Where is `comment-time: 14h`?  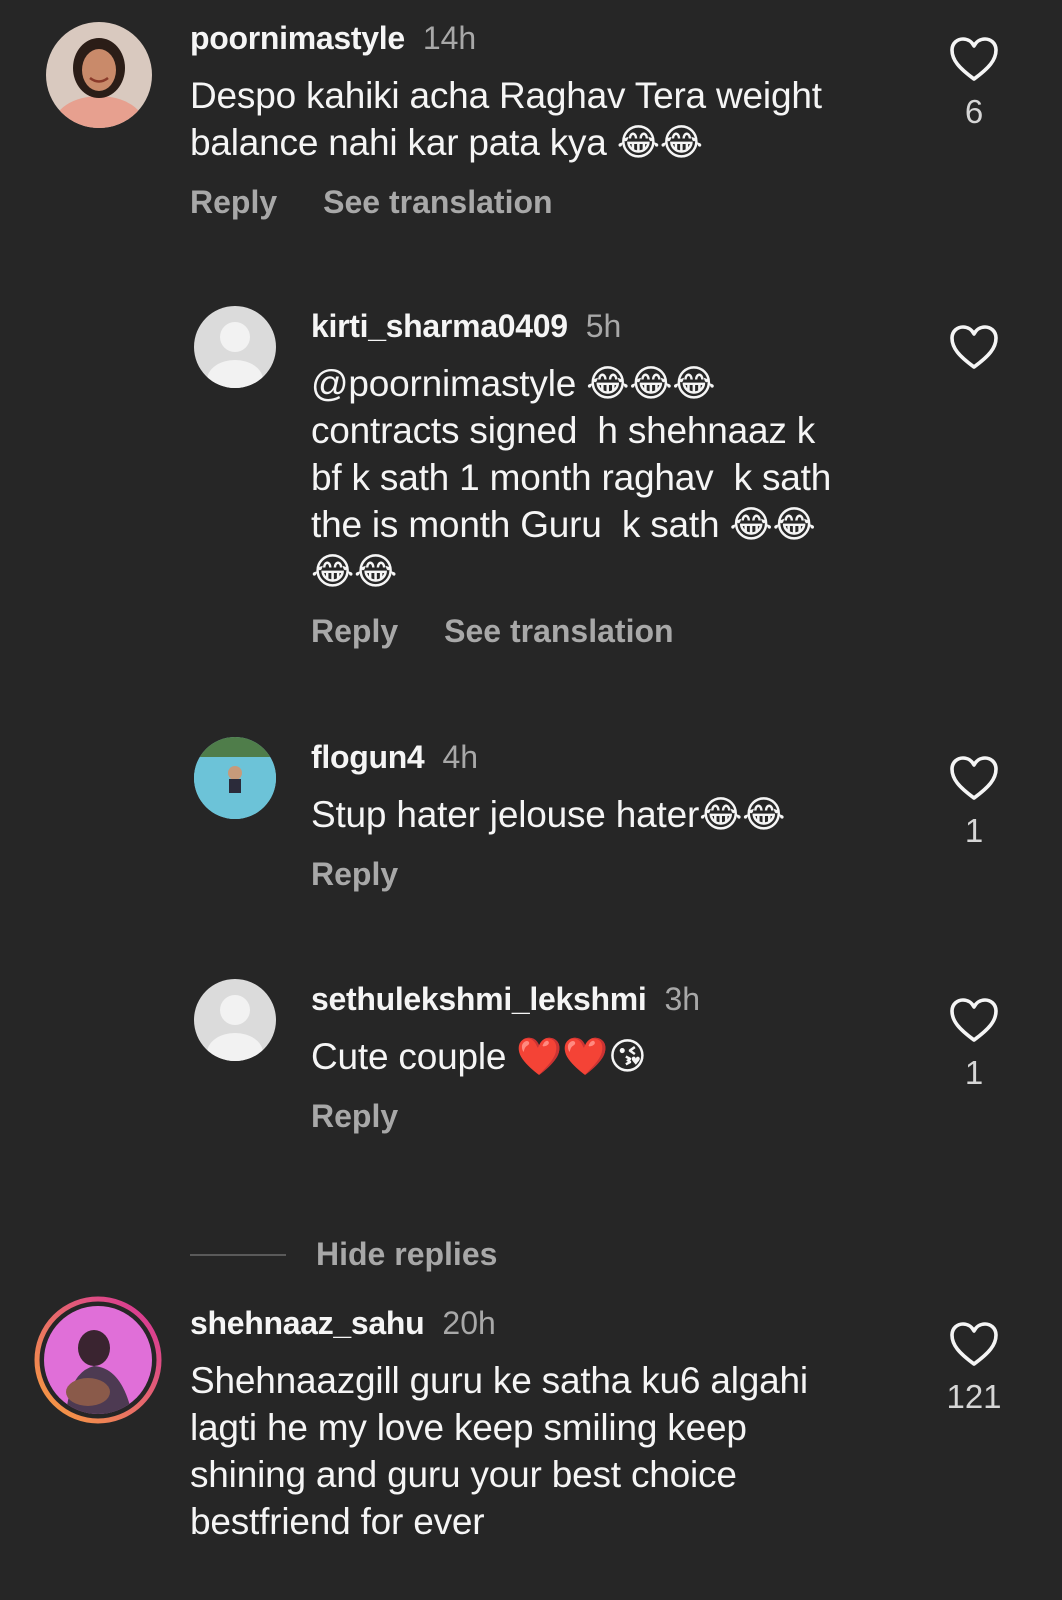 comment-time: 14h is located at coordinates (449, 38).